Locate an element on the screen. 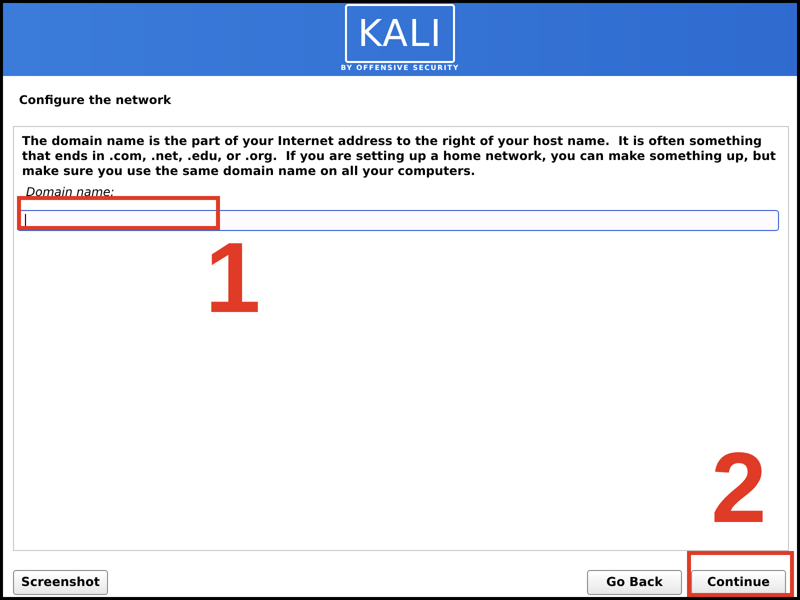 Image resolution: width=800 pixels, height=600 pixels. page-title: Configure the network is located at coordinates (95, 100).